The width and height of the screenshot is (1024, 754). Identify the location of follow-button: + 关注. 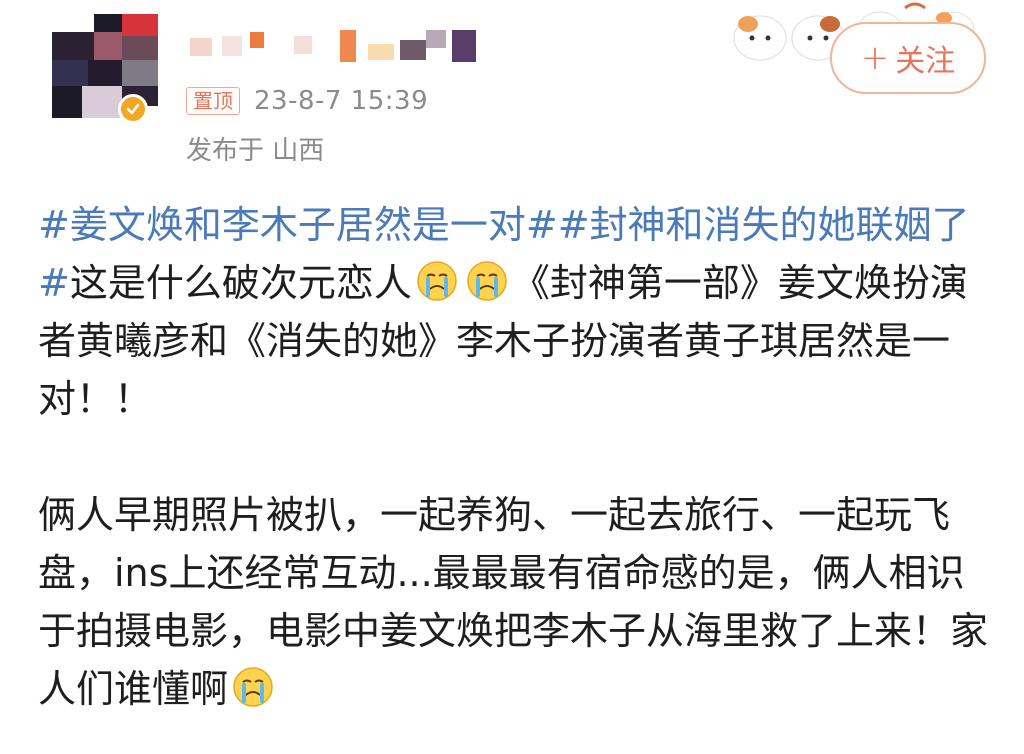
(908, 58).